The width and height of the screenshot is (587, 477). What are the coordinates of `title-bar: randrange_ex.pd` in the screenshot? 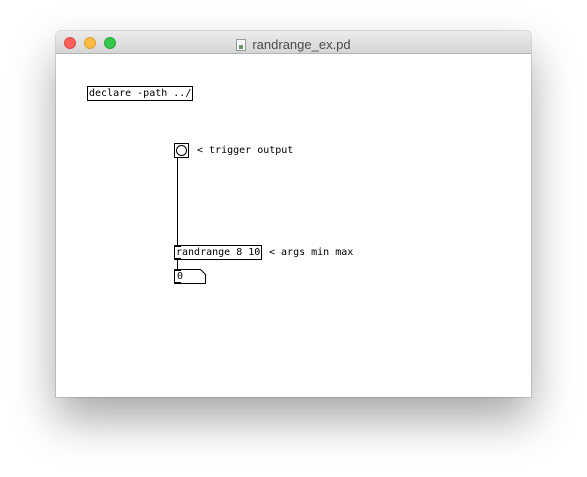 It's located at (293, 42).